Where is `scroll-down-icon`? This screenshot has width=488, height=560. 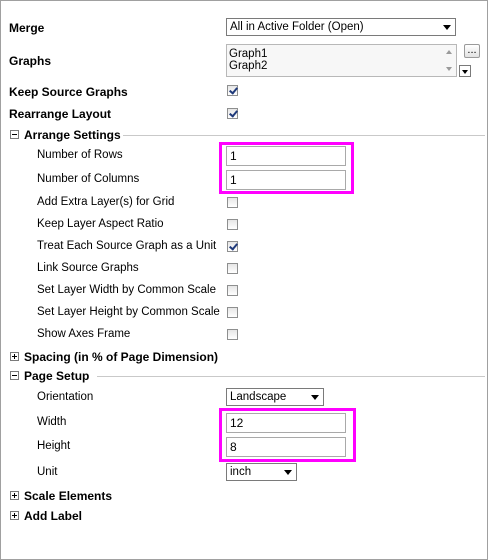
scroll-down-icon is located at coordinates (449, 69).